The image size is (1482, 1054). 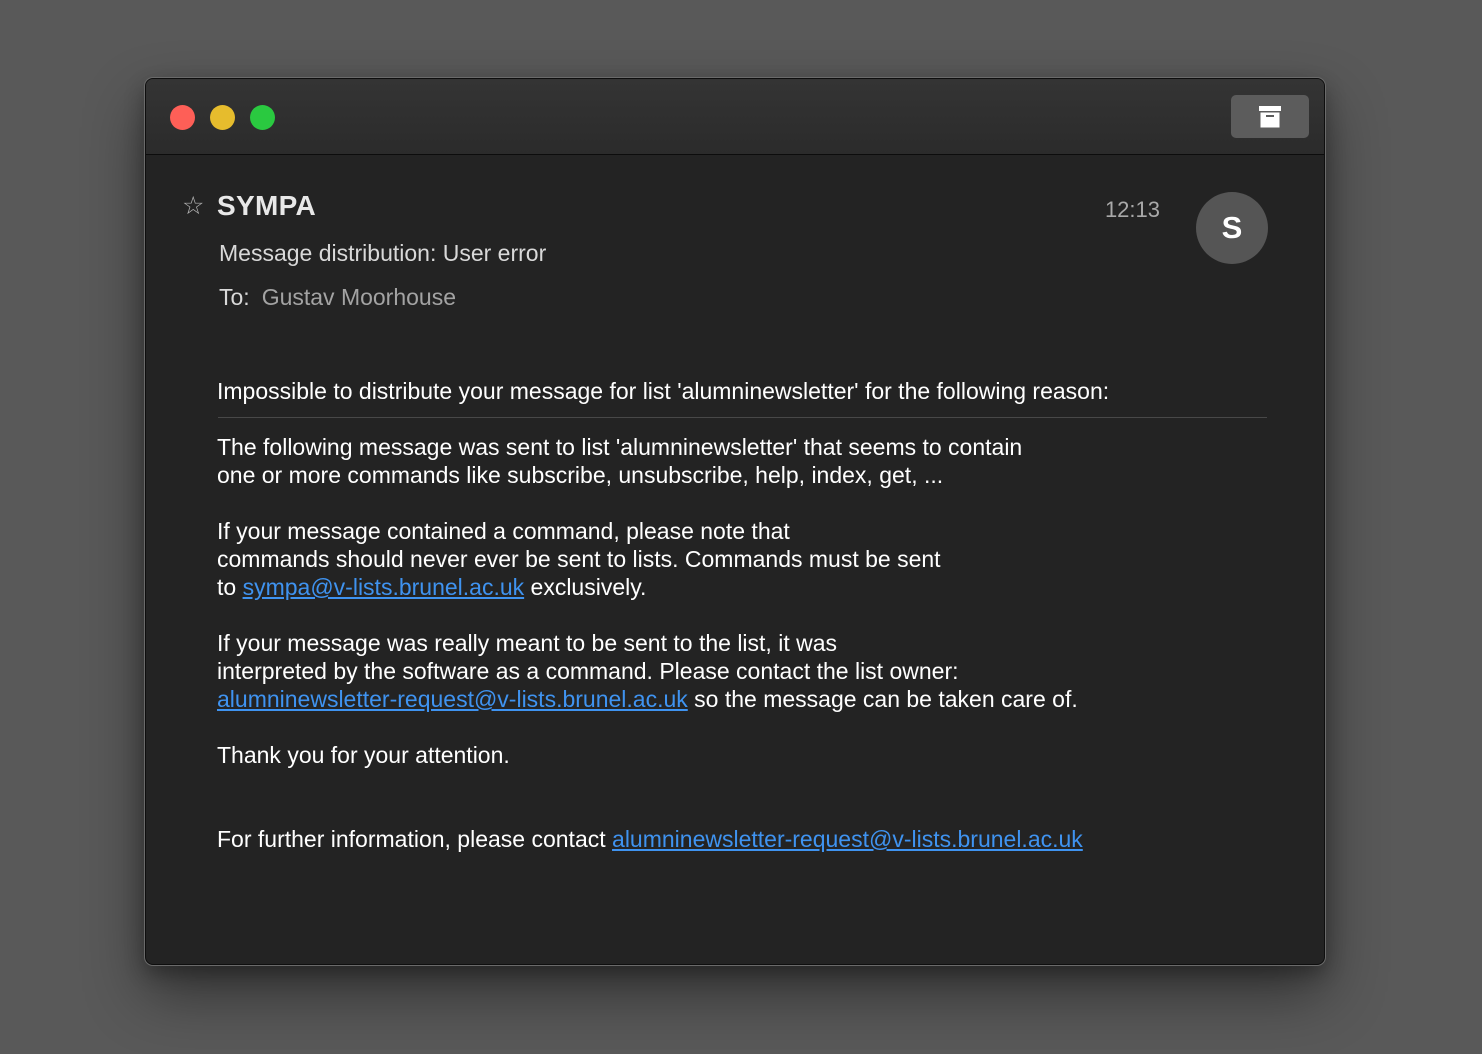 I want to click on close-window-button, so click(x=182, y=117).